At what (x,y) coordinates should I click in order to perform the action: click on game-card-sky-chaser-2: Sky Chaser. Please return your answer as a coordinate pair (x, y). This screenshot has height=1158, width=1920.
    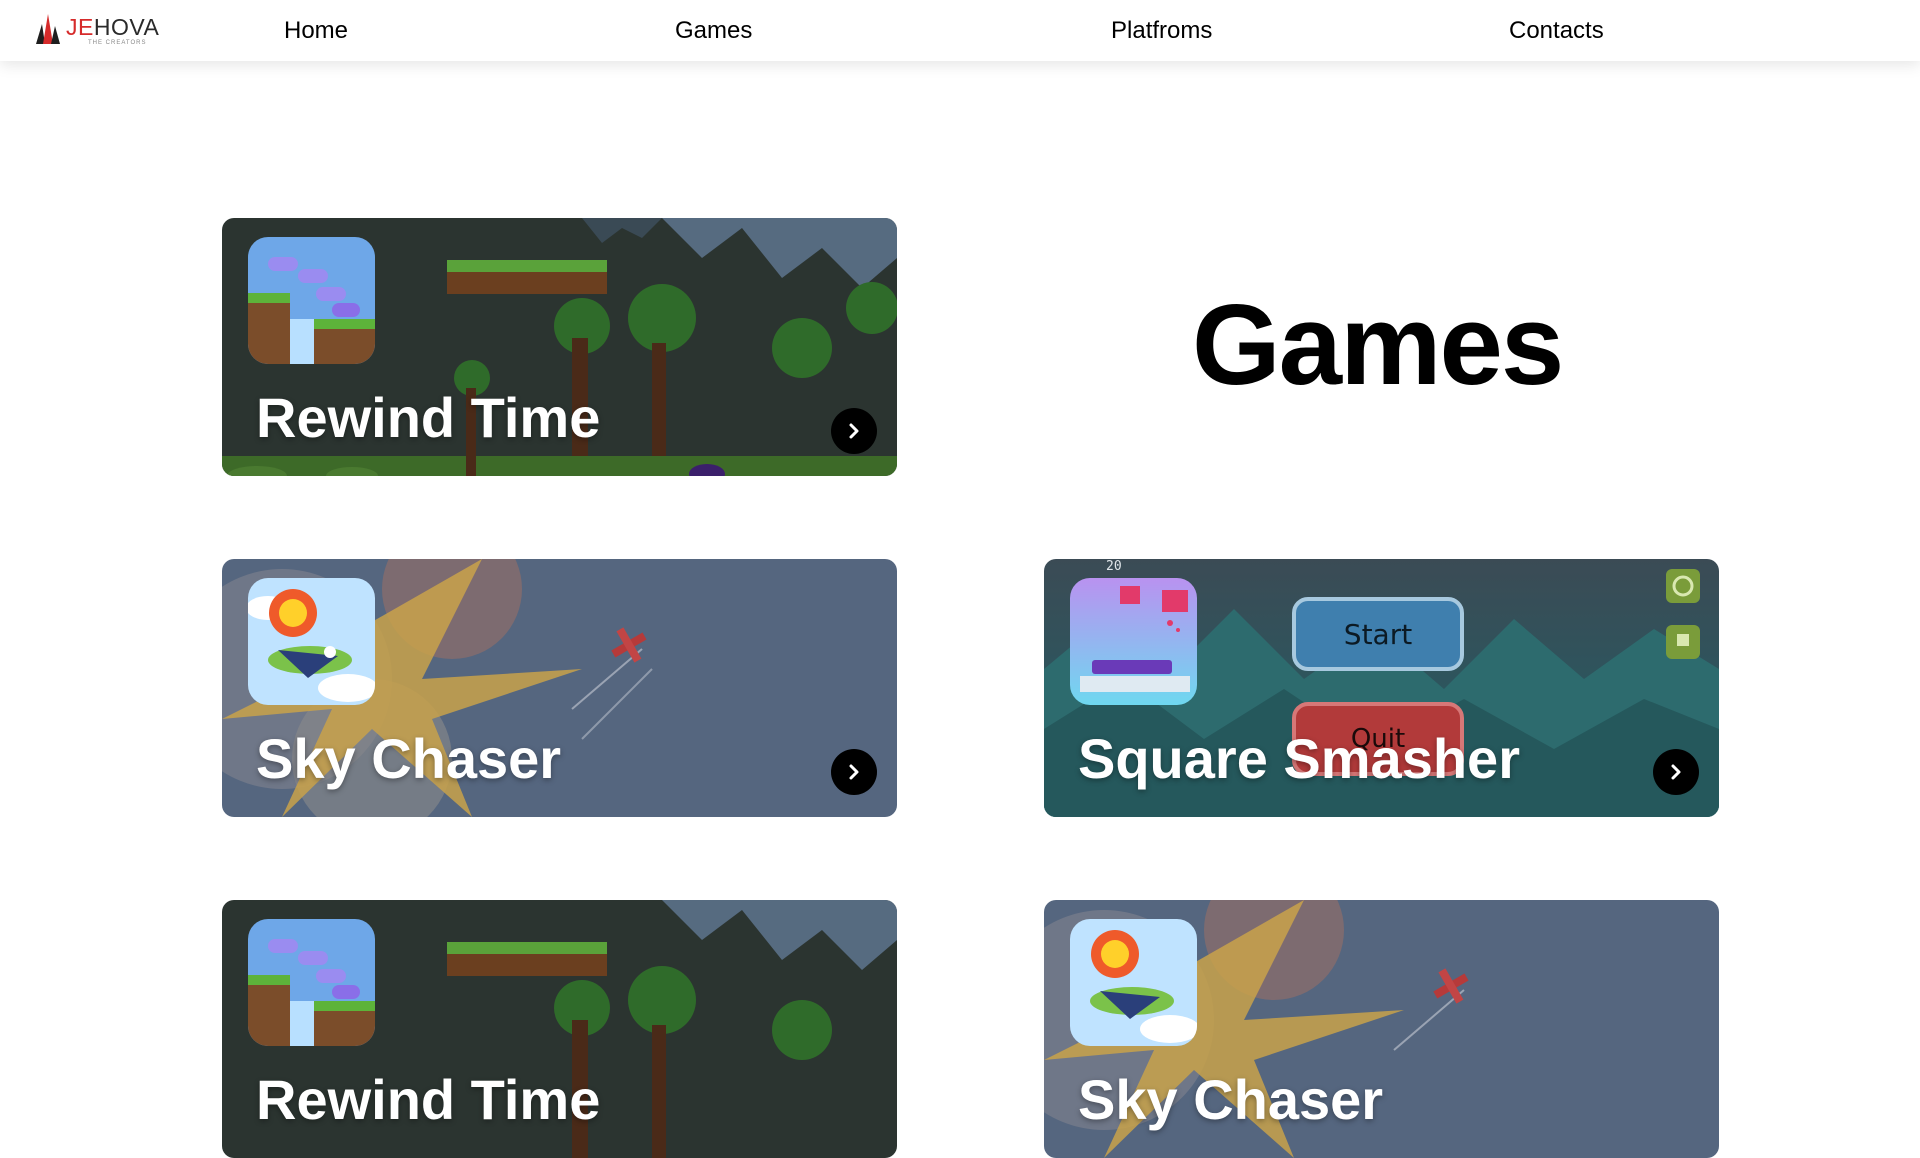
    Looking at the image, I should click on (1381, 1029).